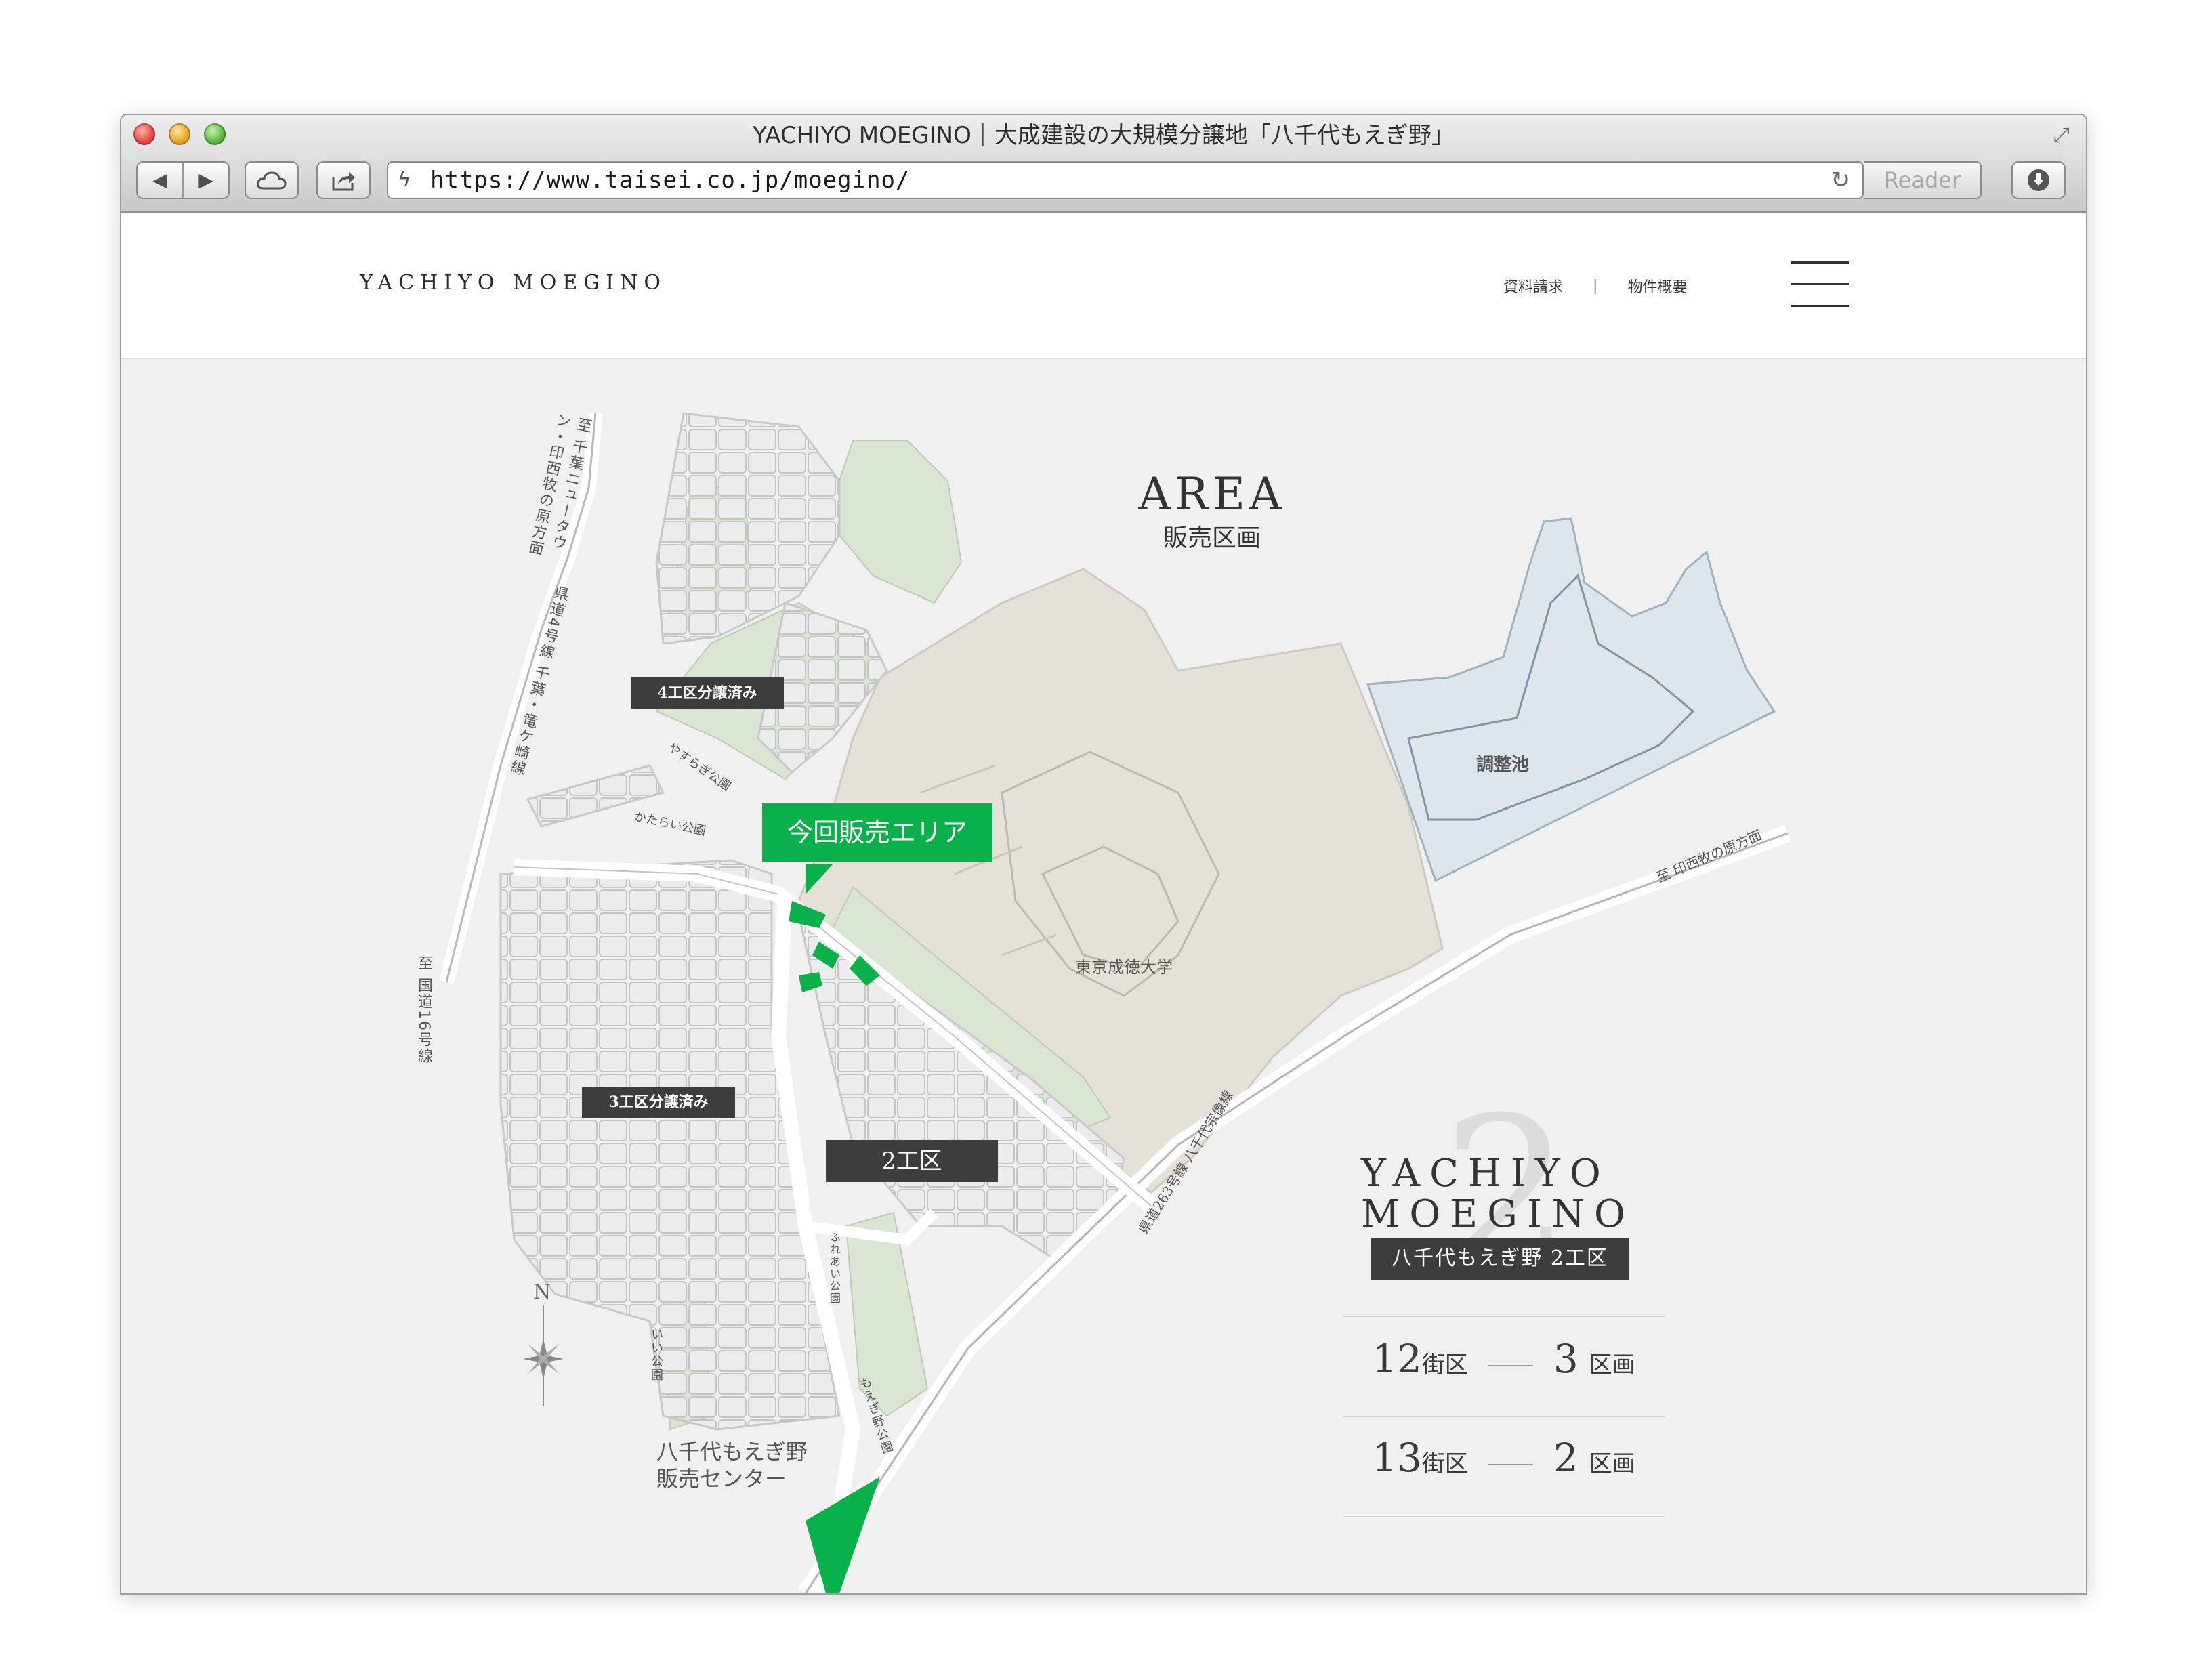 This screenshot has width=2195, height=1680. What do you see at coordinates (1504, 1416) in the screenshot?
I see `stats-divider-middle` at bounding box center [1504, 1416].